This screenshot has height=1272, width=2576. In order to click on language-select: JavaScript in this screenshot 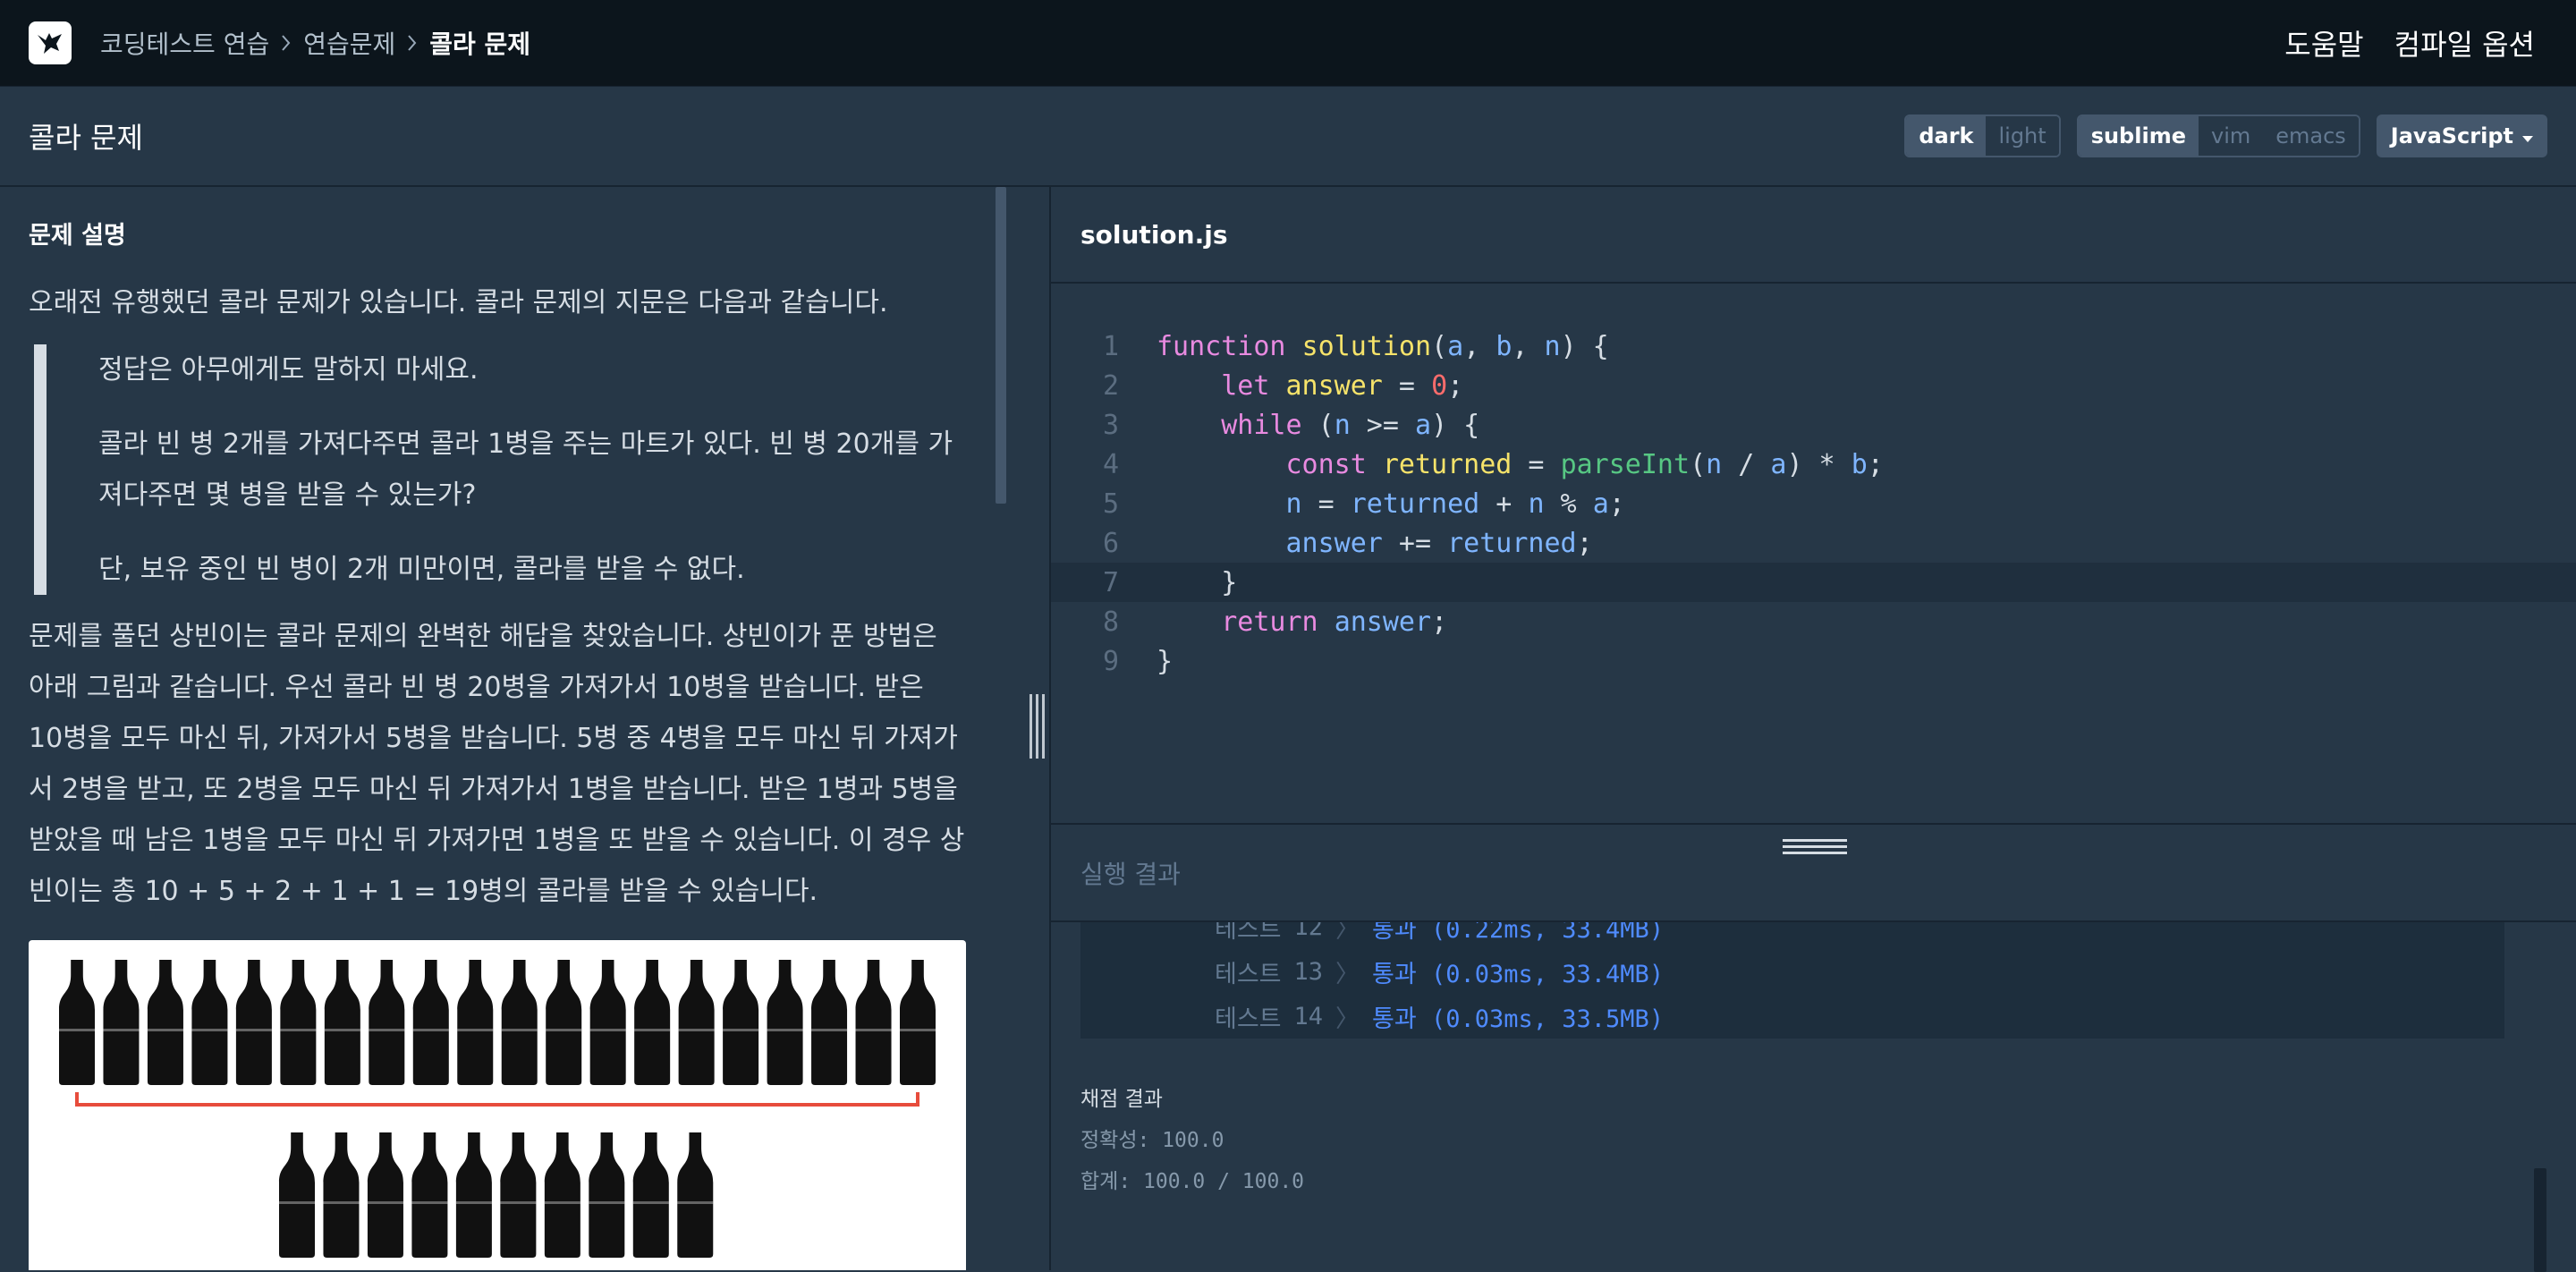, I will do `click(2461, 135)`.